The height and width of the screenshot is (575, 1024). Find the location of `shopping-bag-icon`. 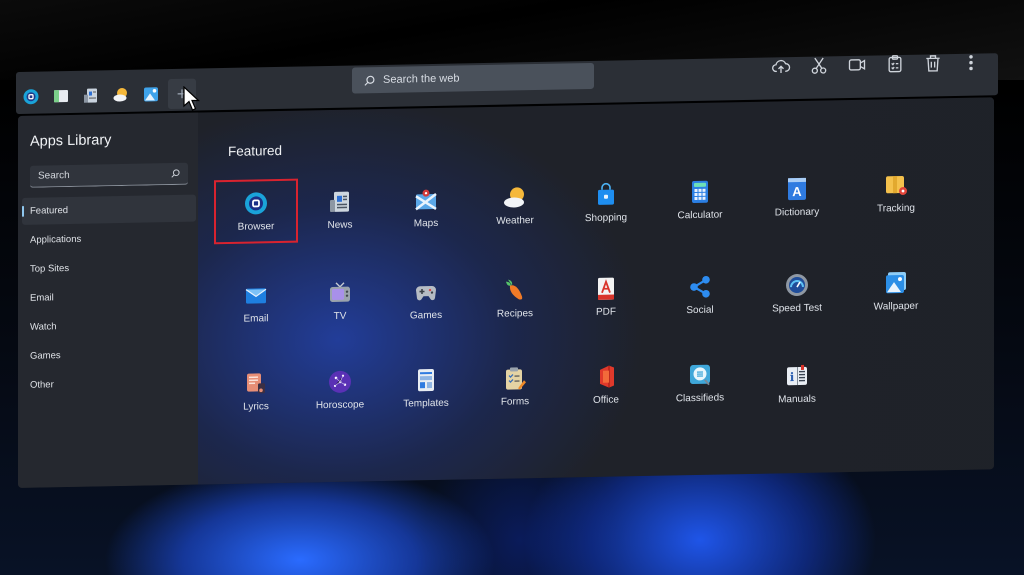

shopping-bag-icon is located at coordinates (606, 194).